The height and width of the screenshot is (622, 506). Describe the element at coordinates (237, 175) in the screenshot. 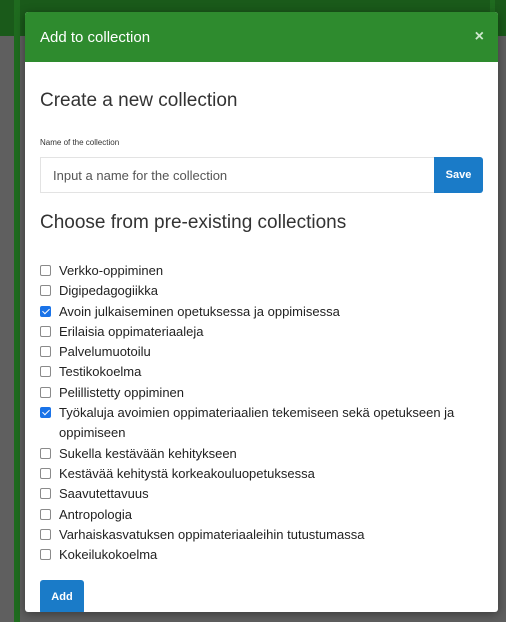

I see `collection-name-input` at that location.